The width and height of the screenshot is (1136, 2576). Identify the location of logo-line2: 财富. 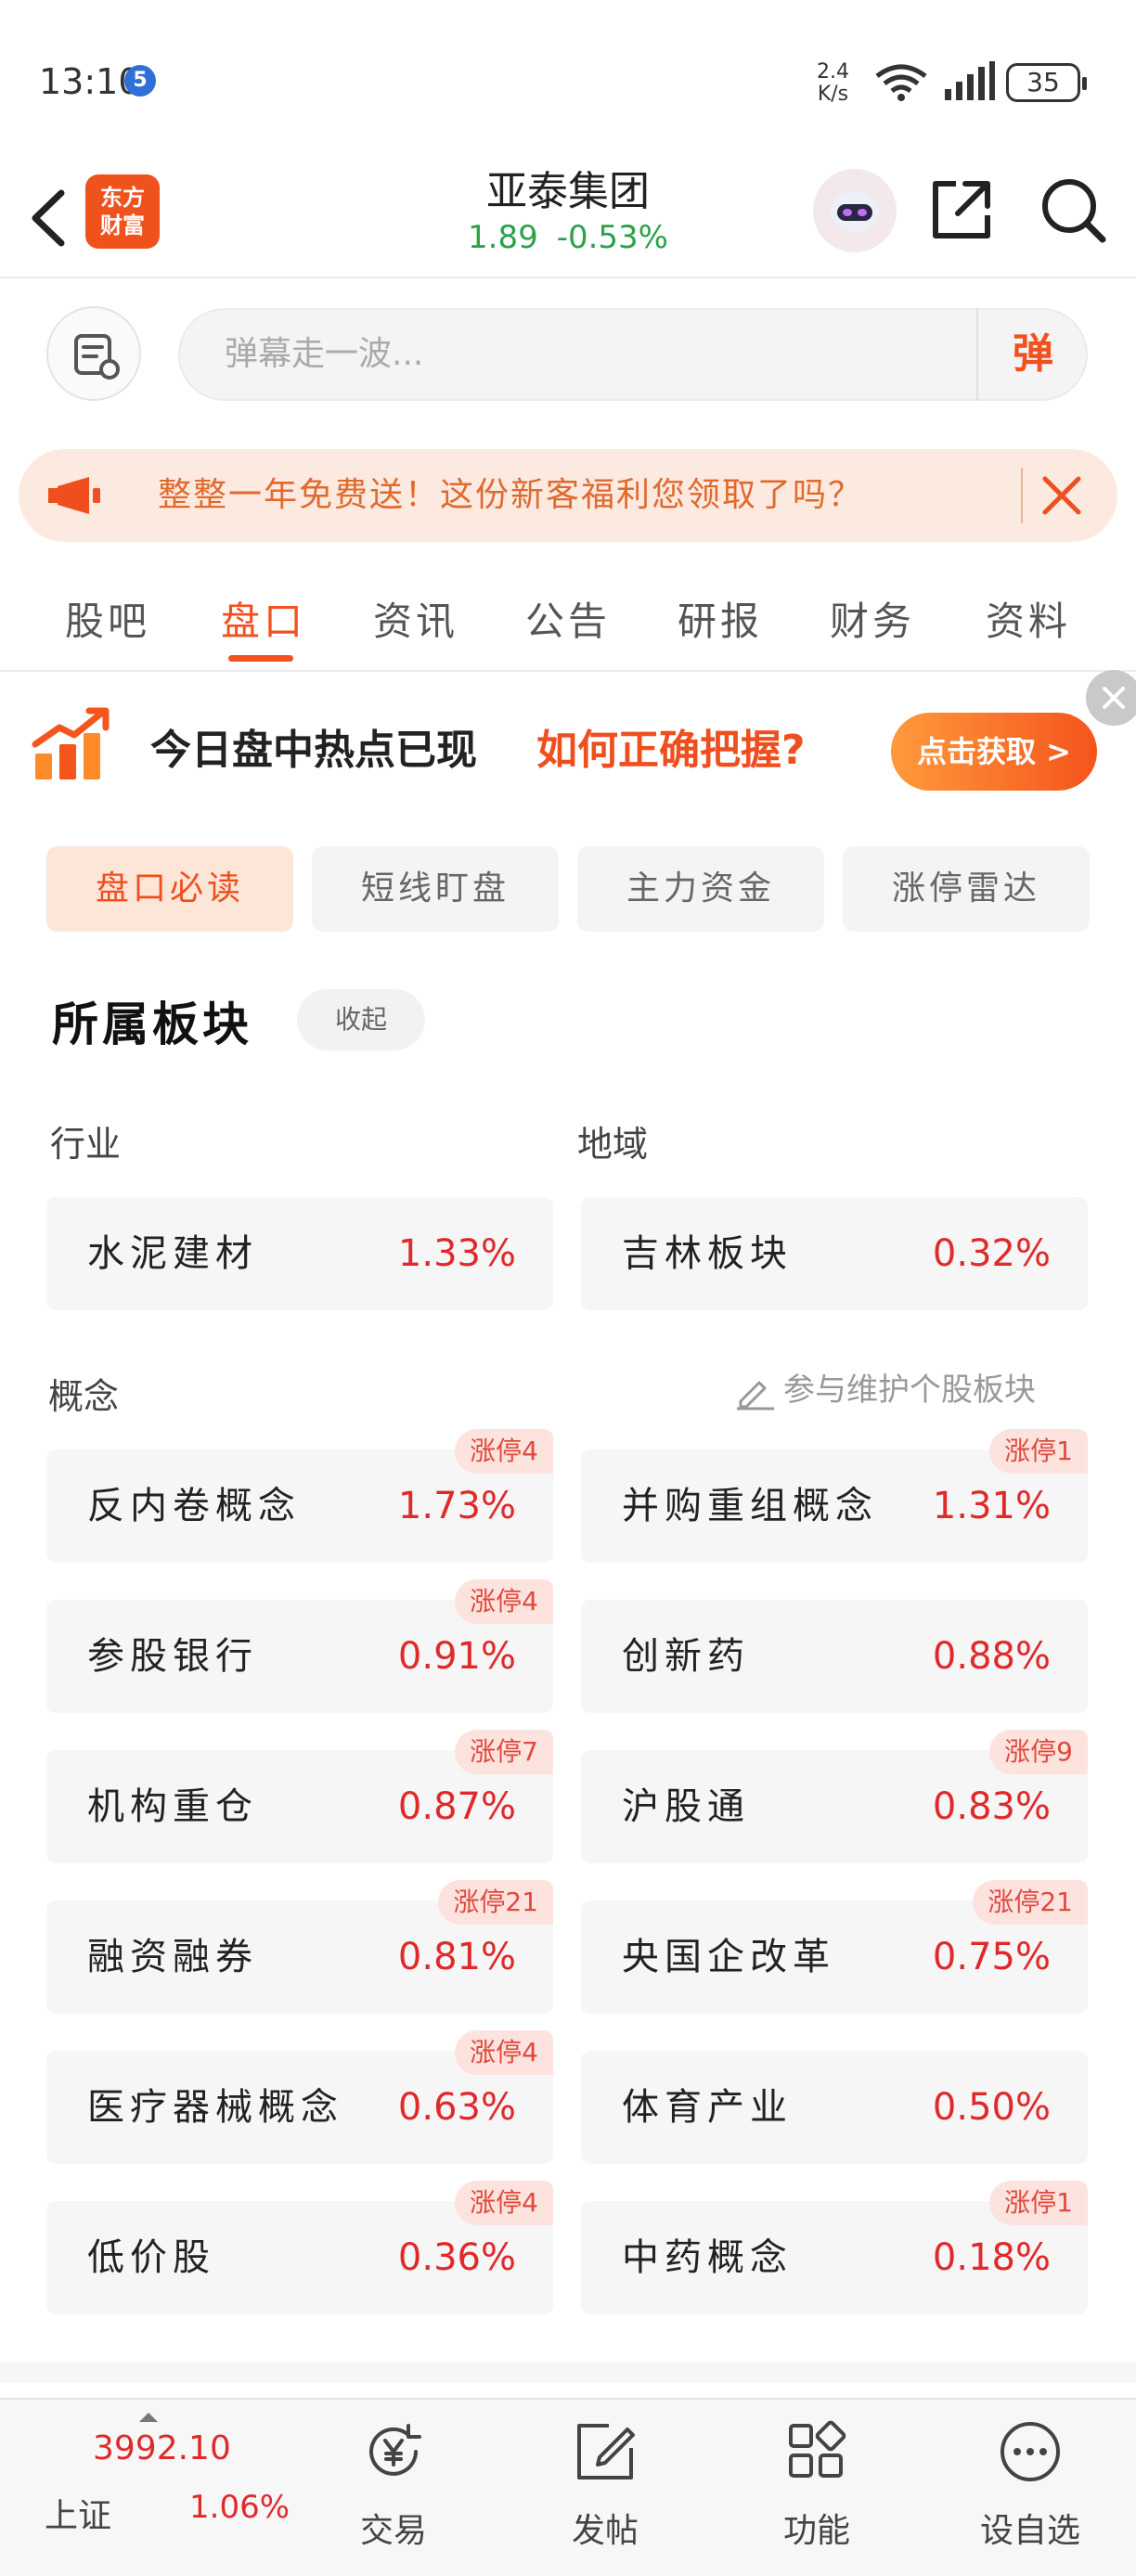
(122, 226).